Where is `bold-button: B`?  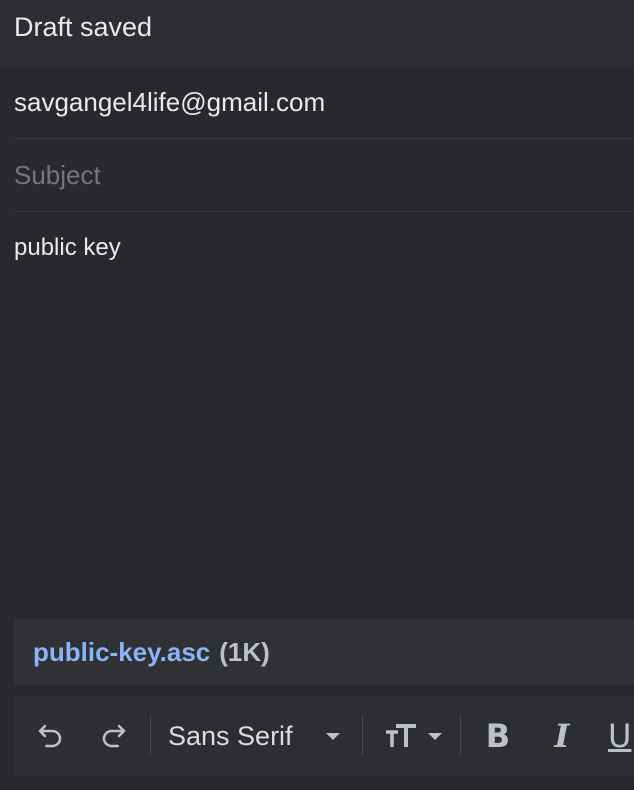
bold-button: B is located at coordinates (498, 736).